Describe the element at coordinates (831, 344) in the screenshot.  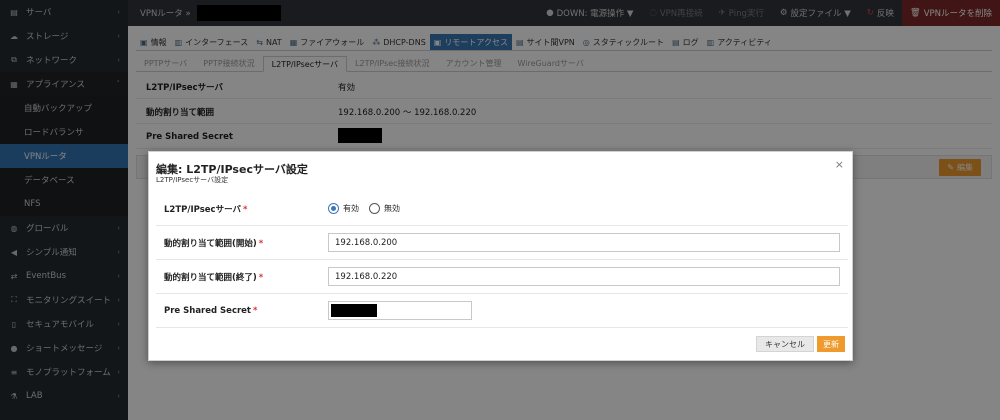
I see `save-button: 更新` at that location.